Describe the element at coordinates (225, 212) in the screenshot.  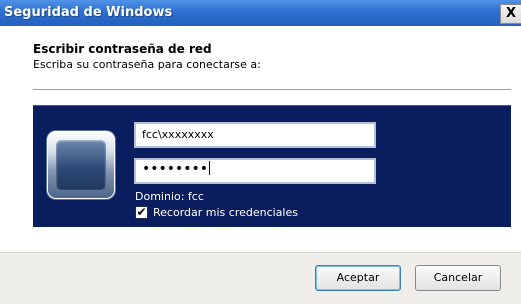
I see `remember-credentials-label: Recordar mis credenciales` at that location.